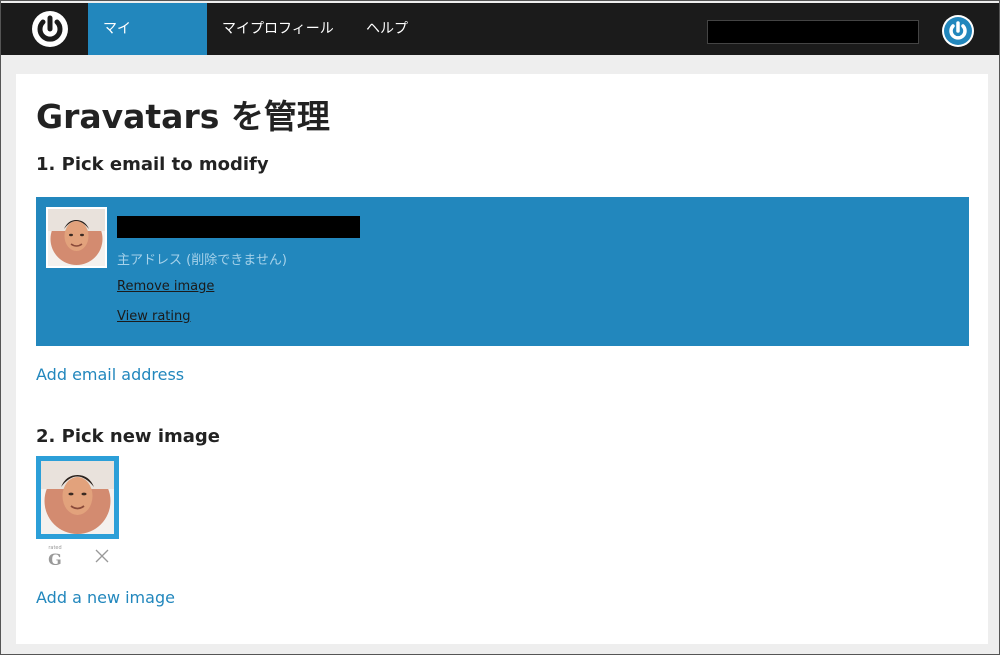  What do you see at coordinates (278, 29) in the screenshot?
I see `nav-my-profile: マイプロフィール` at bounding box center [278, 29].